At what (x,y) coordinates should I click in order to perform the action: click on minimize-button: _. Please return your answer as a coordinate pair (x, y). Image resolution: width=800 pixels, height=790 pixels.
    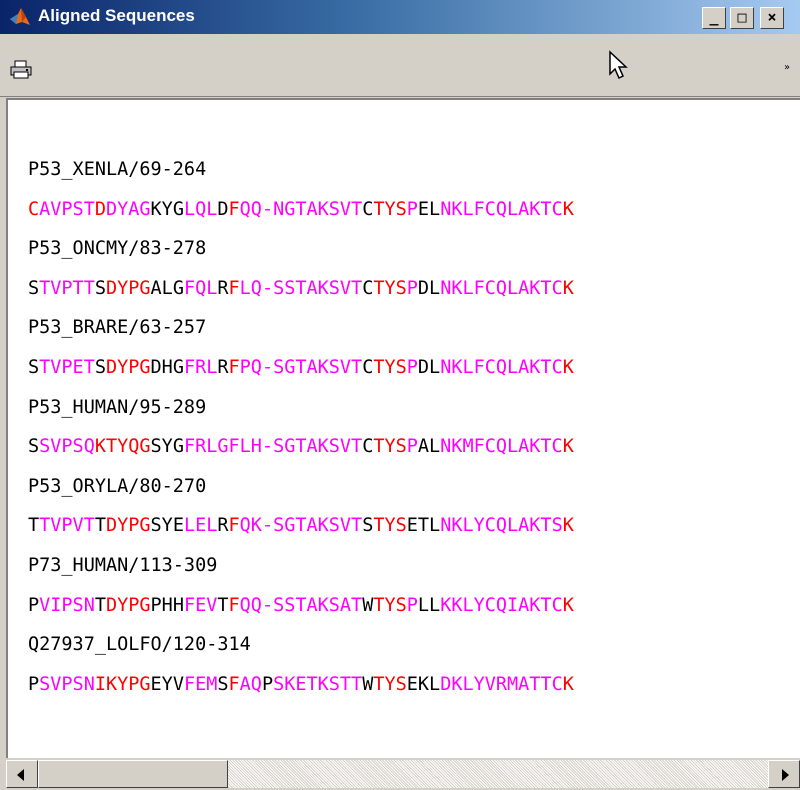
    Looking at the image, I should click on (714, 18).